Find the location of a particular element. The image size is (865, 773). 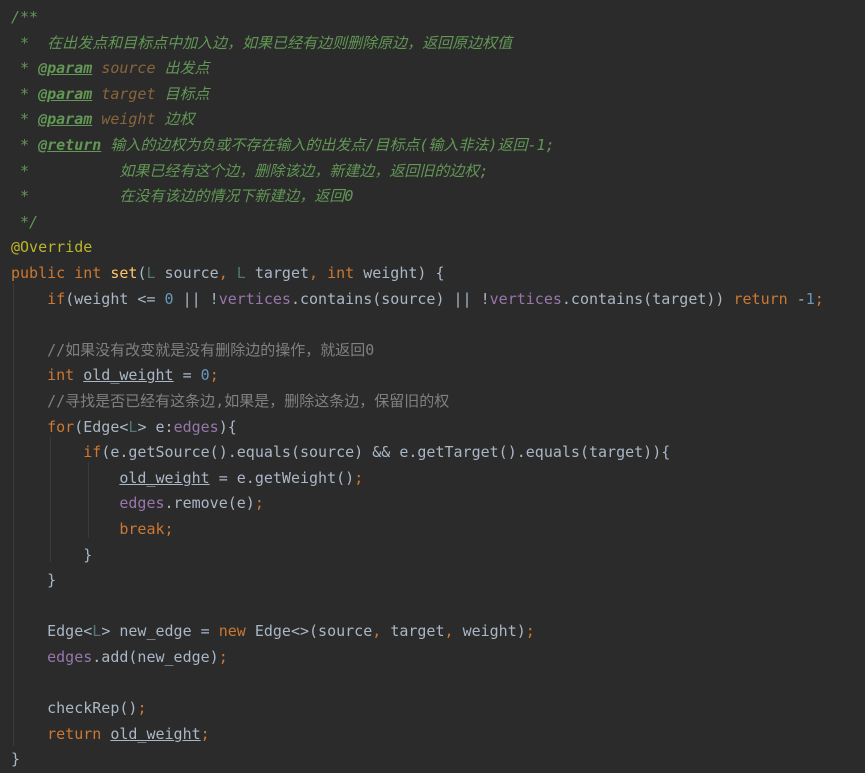

code-line: //如果没有改变就是没有删除边的操作，就返回0 is located at coordinates (192, 351).